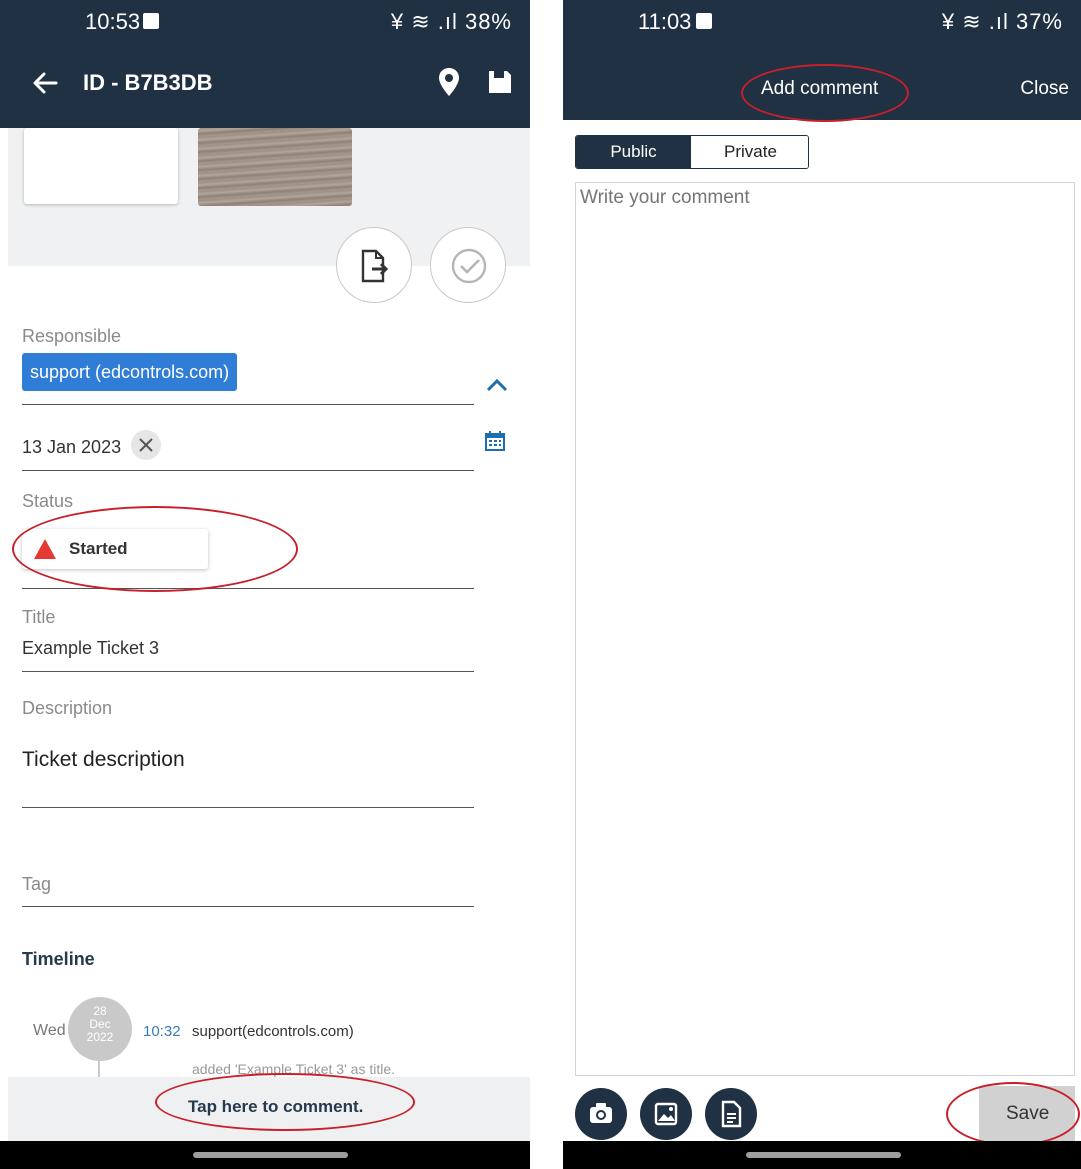 This screenshot has width=1081, height=1169. Describe the element at coordinates (162, 1031) in the screenshot. I see `timeline-time: 10:32` at that location.